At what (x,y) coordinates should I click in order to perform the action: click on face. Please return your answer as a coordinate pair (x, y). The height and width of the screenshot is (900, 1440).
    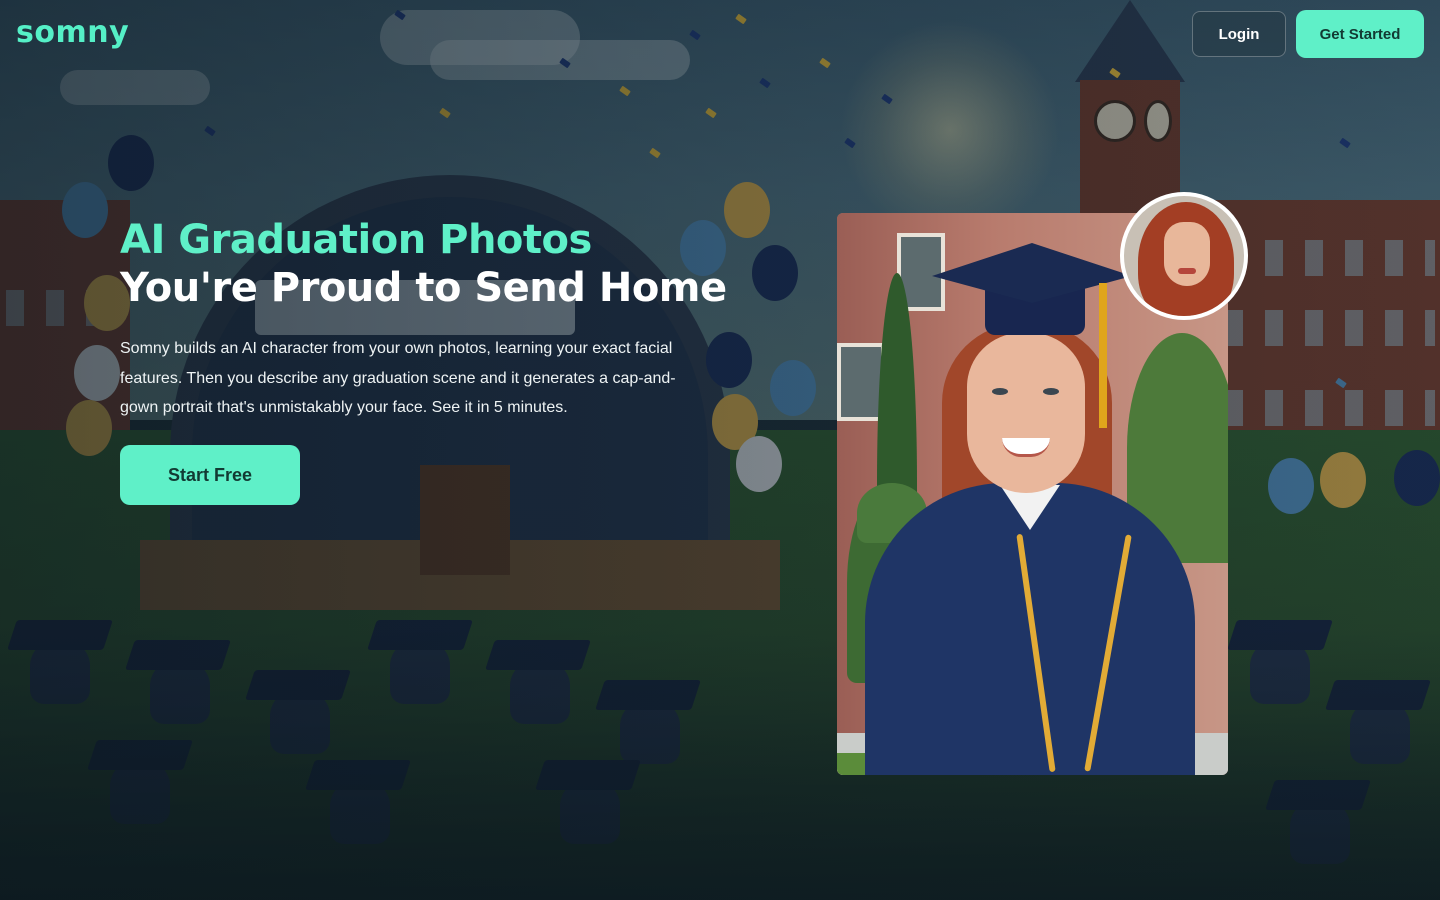
    Looking at the image, I should click on (1026, 413).